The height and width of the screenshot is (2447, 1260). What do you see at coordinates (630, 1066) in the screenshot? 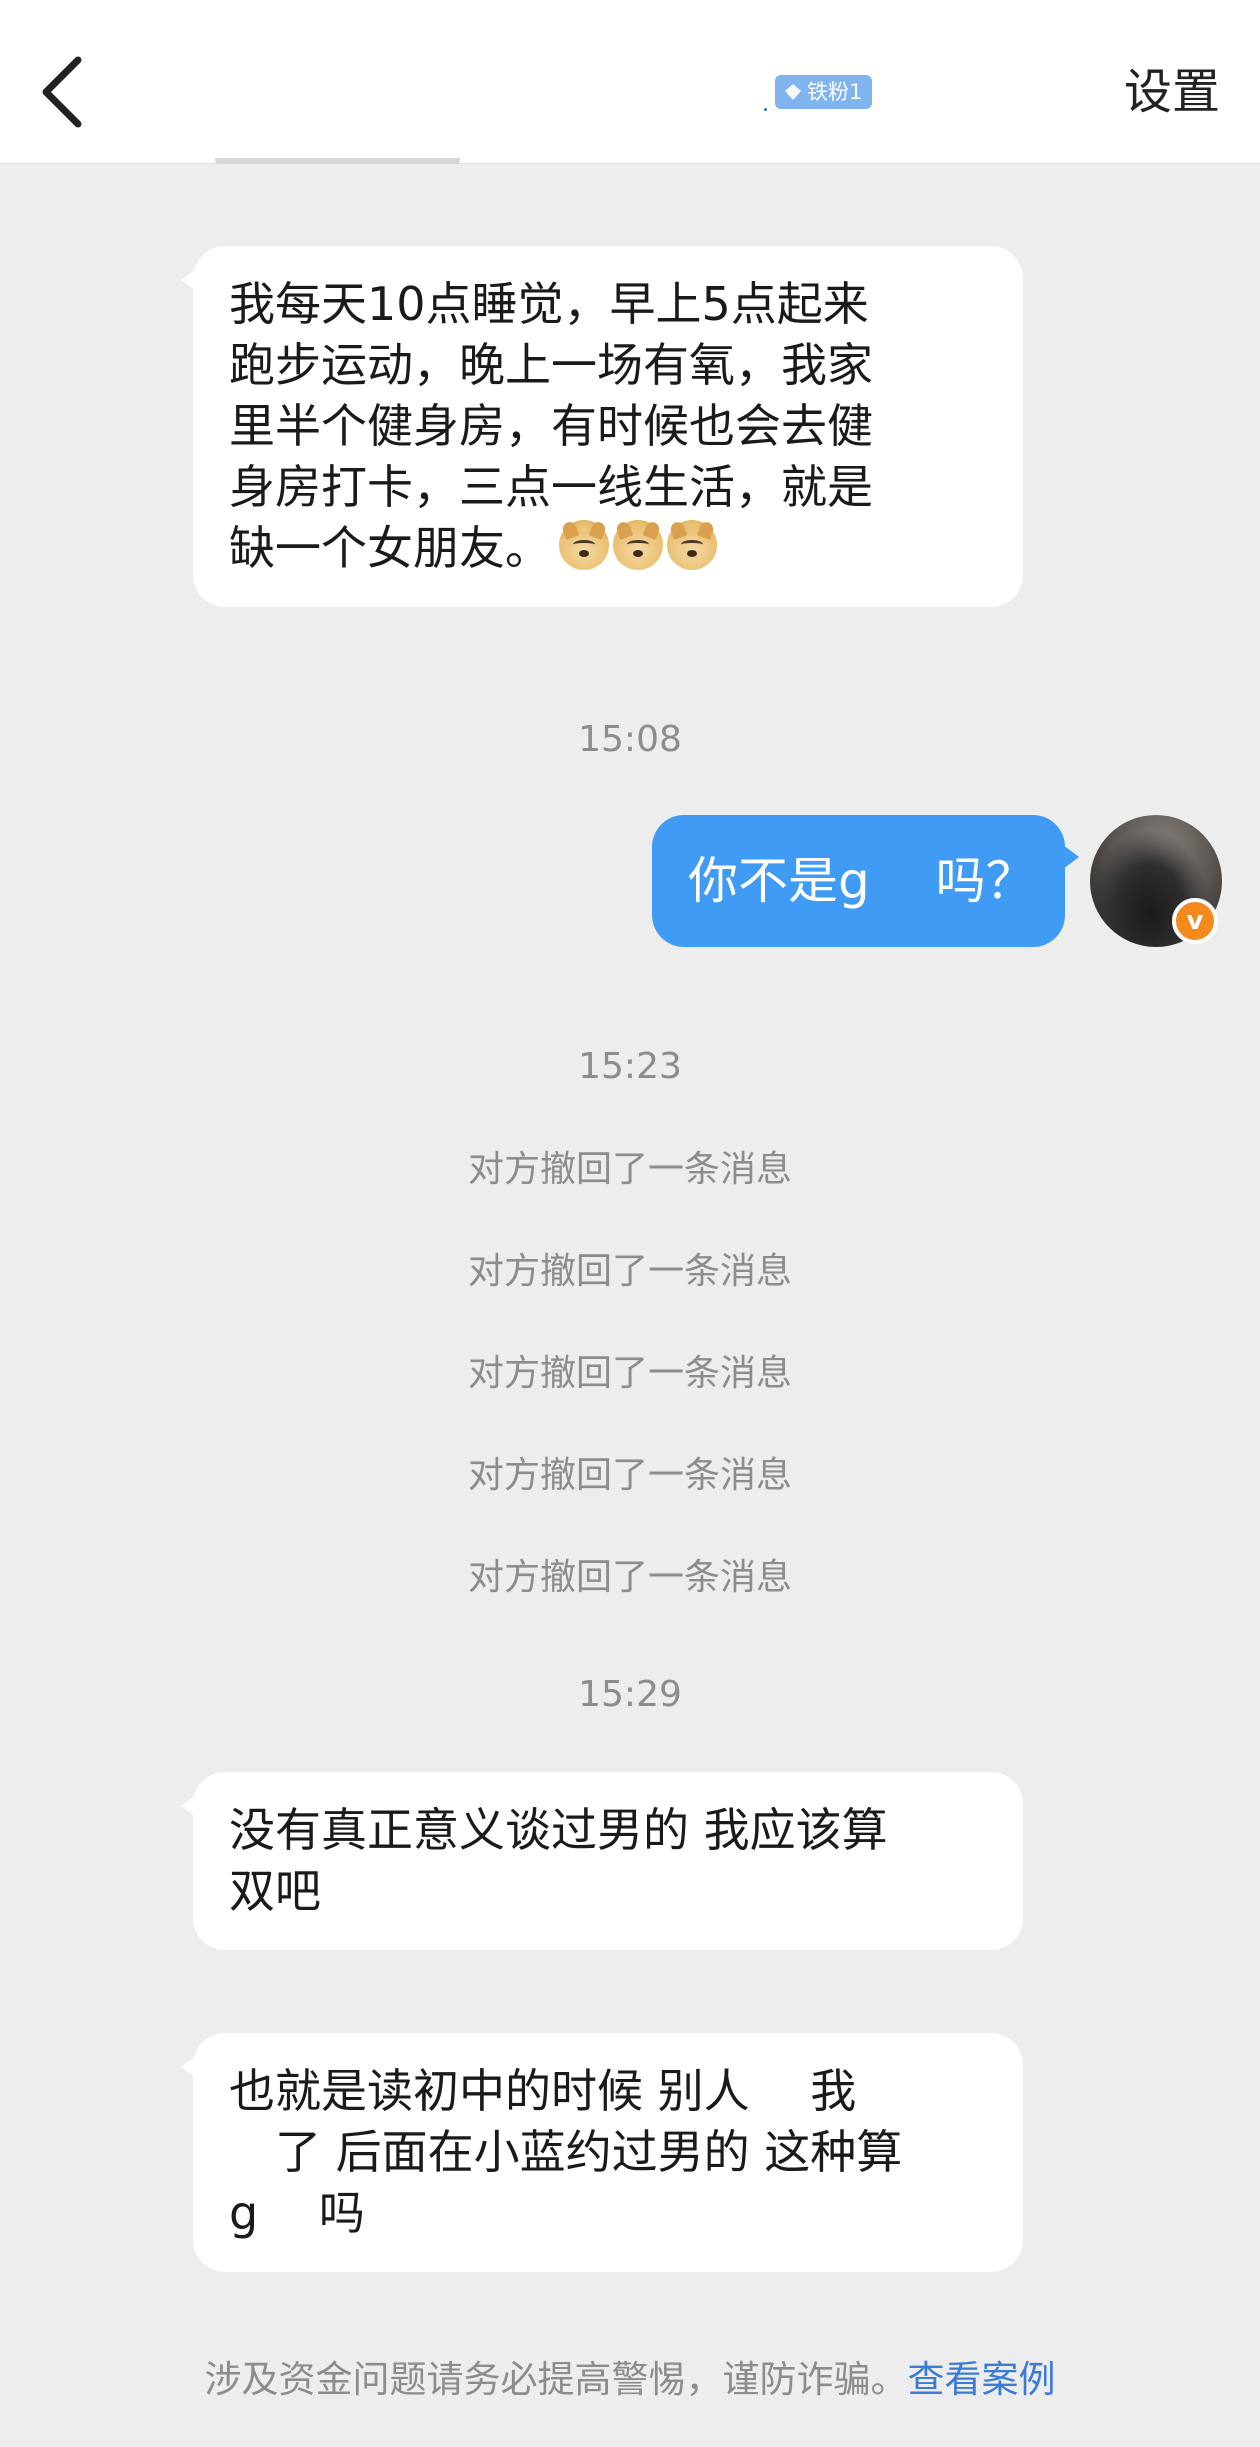
I see `timestamp: 15:23` at bounding box center [630, 1066].